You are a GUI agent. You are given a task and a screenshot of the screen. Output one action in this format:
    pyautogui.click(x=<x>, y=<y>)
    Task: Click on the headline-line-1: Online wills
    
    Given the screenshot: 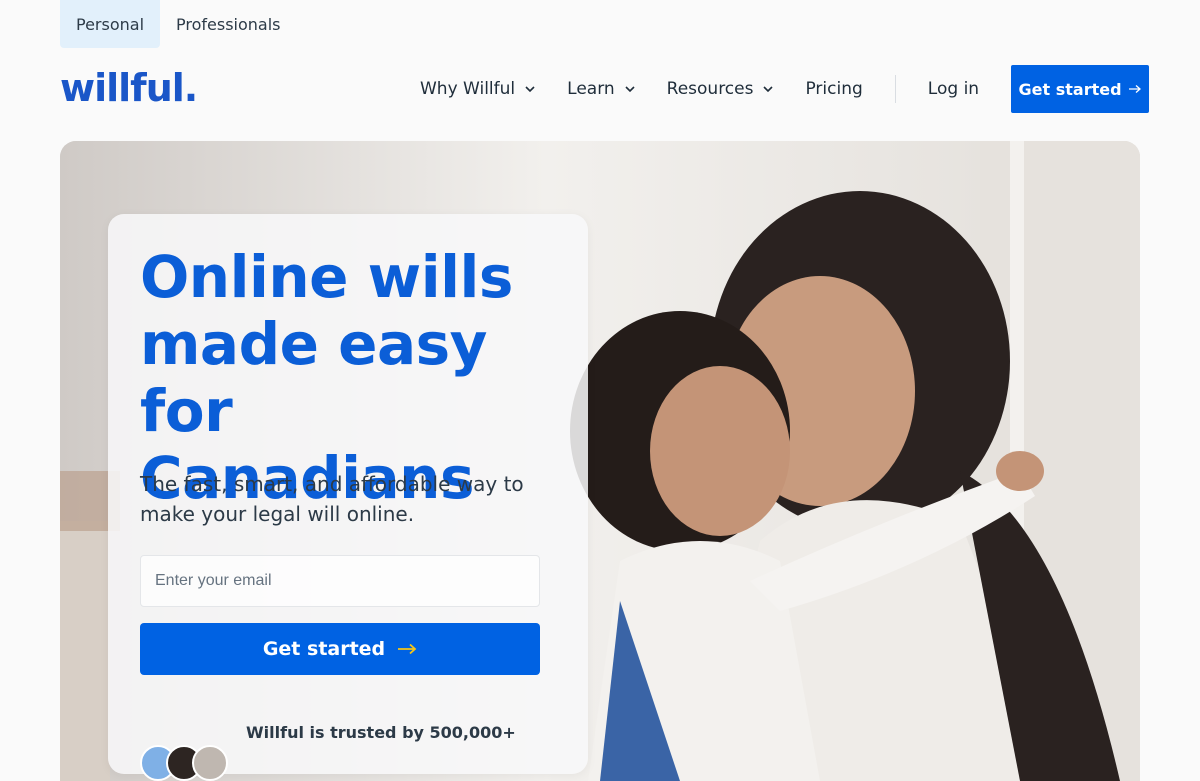 What is the action you would take?
    pyautogui.click(x=326, y=277)
    